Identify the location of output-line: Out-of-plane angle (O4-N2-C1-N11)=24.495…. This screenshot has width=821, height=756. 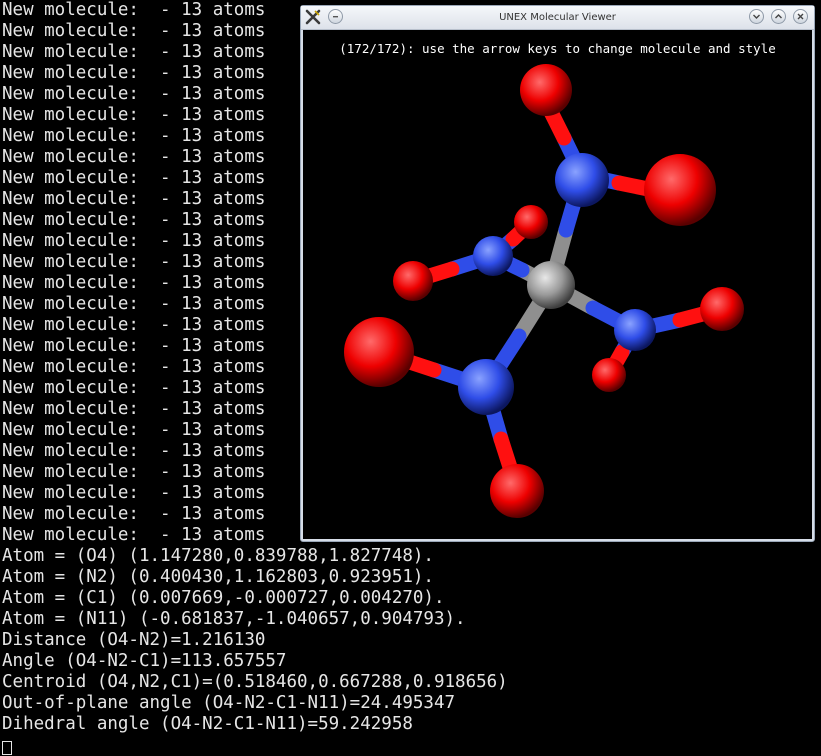
(229, 703).